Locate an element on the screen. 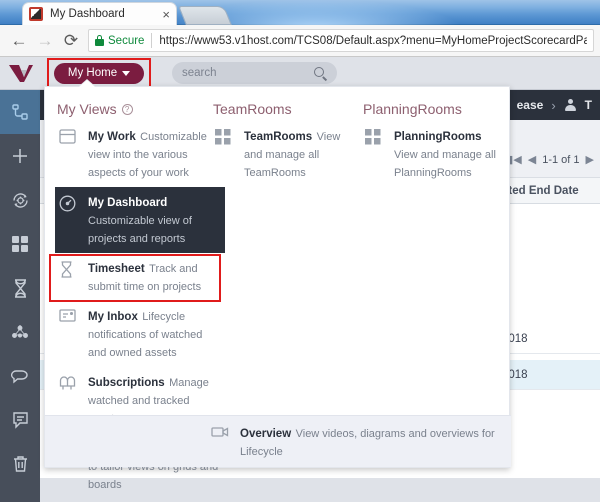 The height and width of the screenshot is (502, 600). menu-item-title: My Work is located at coordinates (112, 137).